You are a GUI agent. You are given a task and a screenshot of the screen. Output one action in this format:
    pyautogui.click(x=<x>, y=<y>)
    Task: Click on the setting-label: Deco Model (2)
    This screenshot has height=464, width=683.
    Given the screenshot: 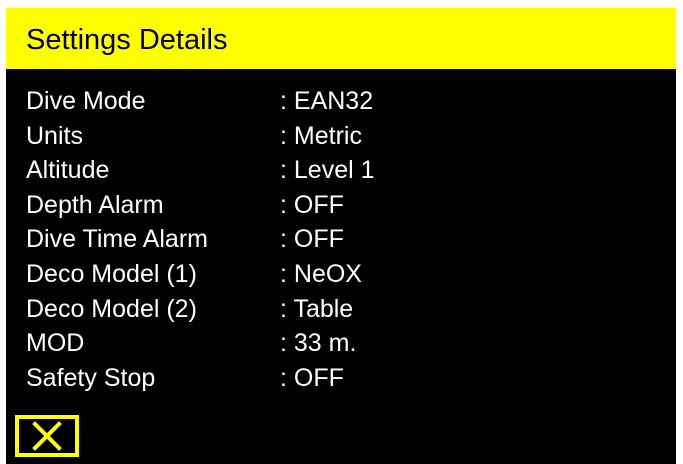 What is the action you would take?
    pyautogui.click(x=111, y=308)
    